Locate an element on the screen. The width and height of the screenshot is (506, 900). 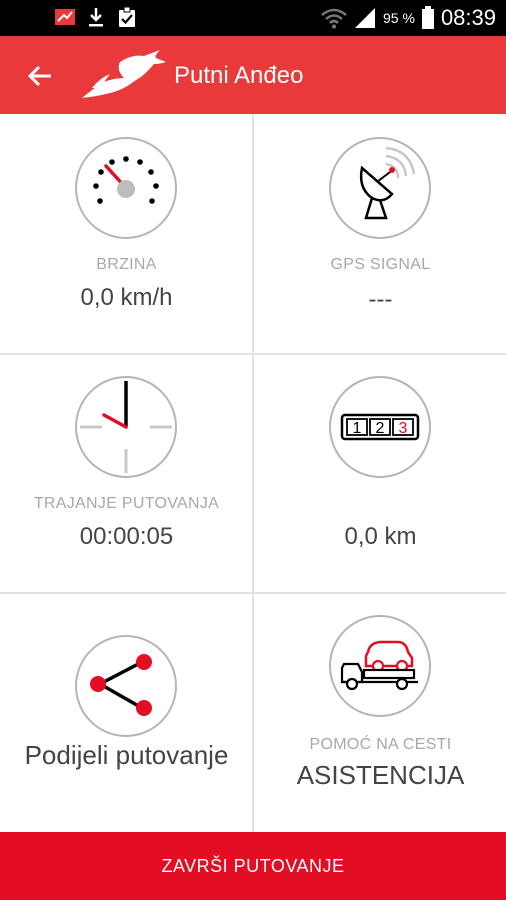
gps-label: GPS SIGNAL is located at coordinates (380, 264).